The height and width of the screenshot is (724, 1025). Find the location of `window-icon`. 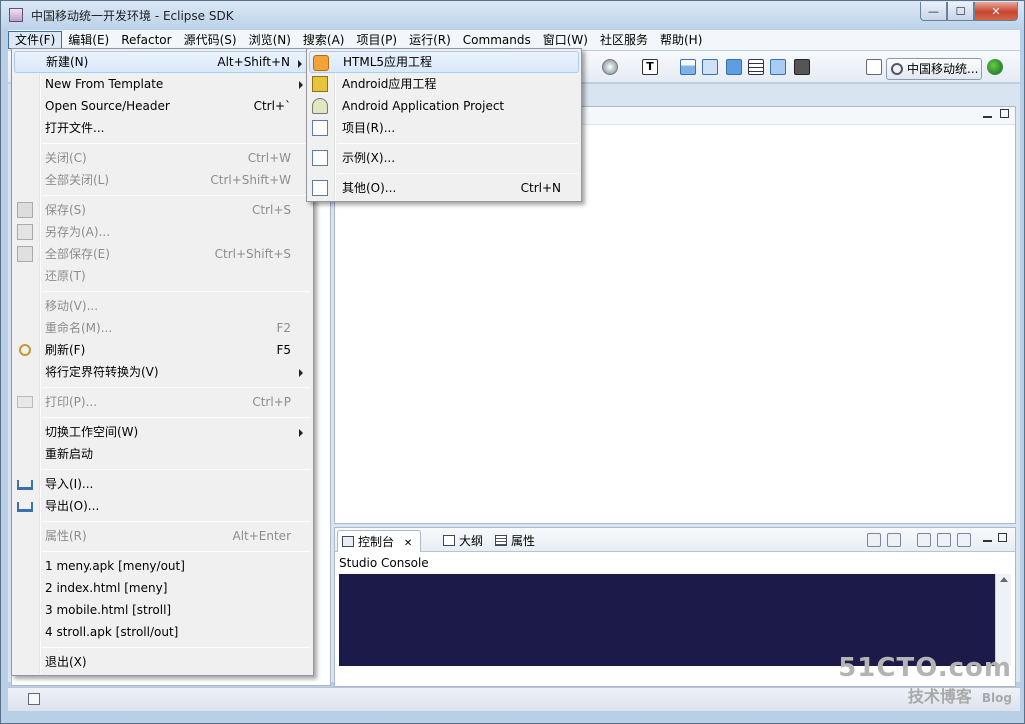

window-icon is located at coordinates (734, 67).